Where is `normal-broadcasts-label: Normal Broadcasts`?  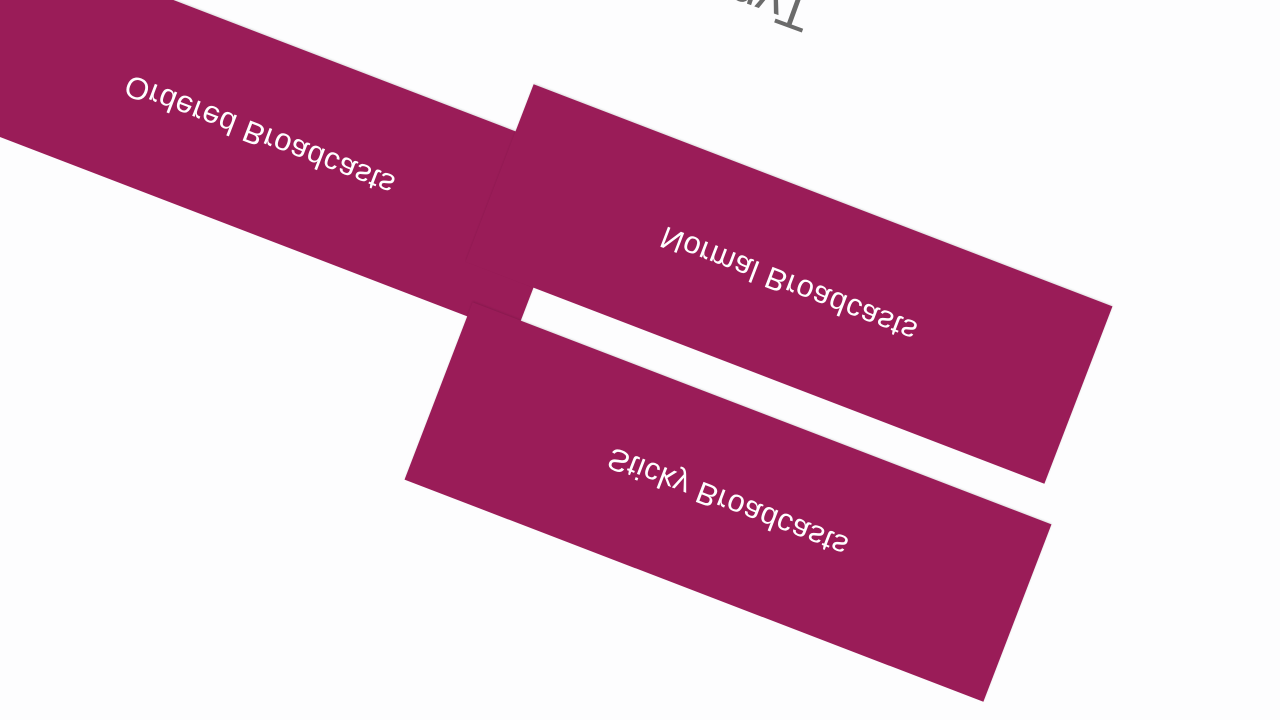 normal-broadcasts-label: Normal Broadcasts is located at coordinates (789, 284).